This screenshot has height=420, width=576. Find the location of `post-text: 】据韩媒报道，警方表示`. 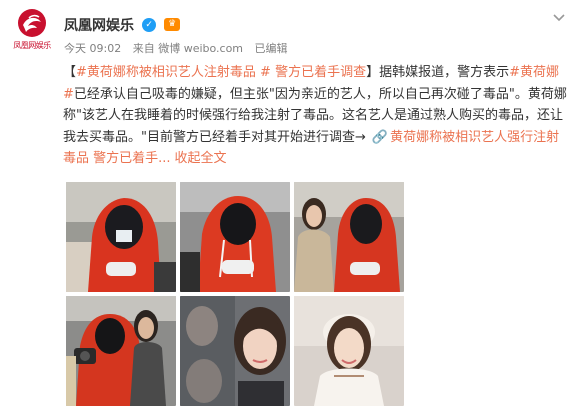

post-text: 】据韩媒报道，警方表示 is located at coordinates (438, 72).